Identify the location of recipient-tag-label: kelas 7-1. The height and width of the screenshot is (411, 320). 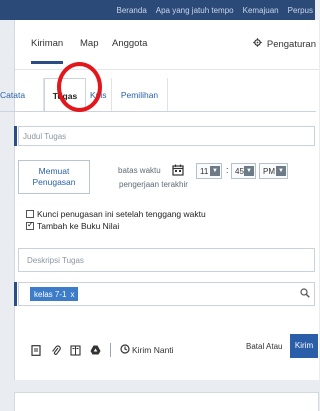
(50, 294).